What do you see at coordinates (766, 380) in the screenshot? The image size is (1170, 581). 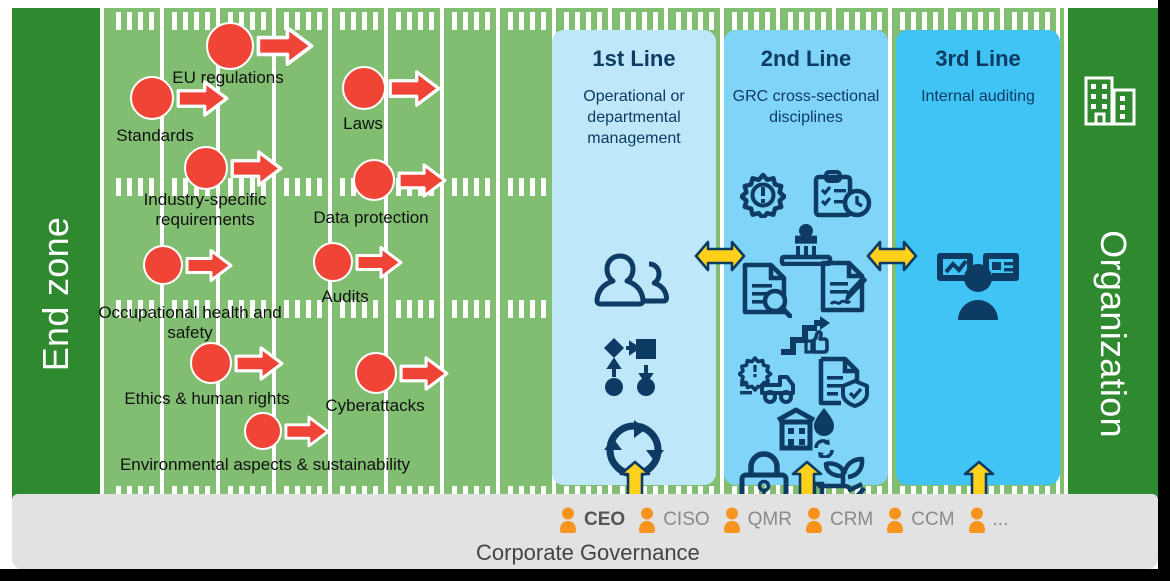 I see `supply-chain-risk-truck-icon` at bounding box center [766, 380].